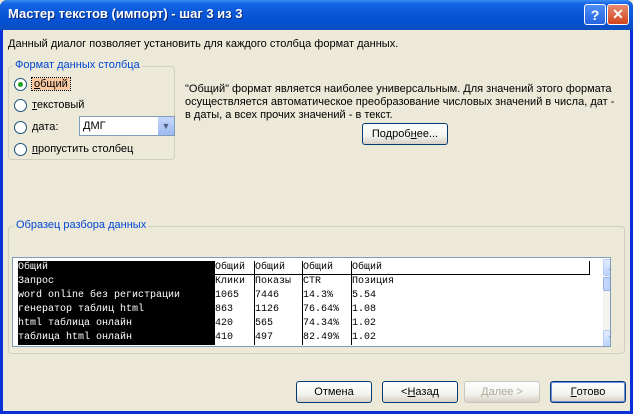 This screenshot has width=633, height=414. I want to click on radio-date-label: дата:, so click(45, 127).